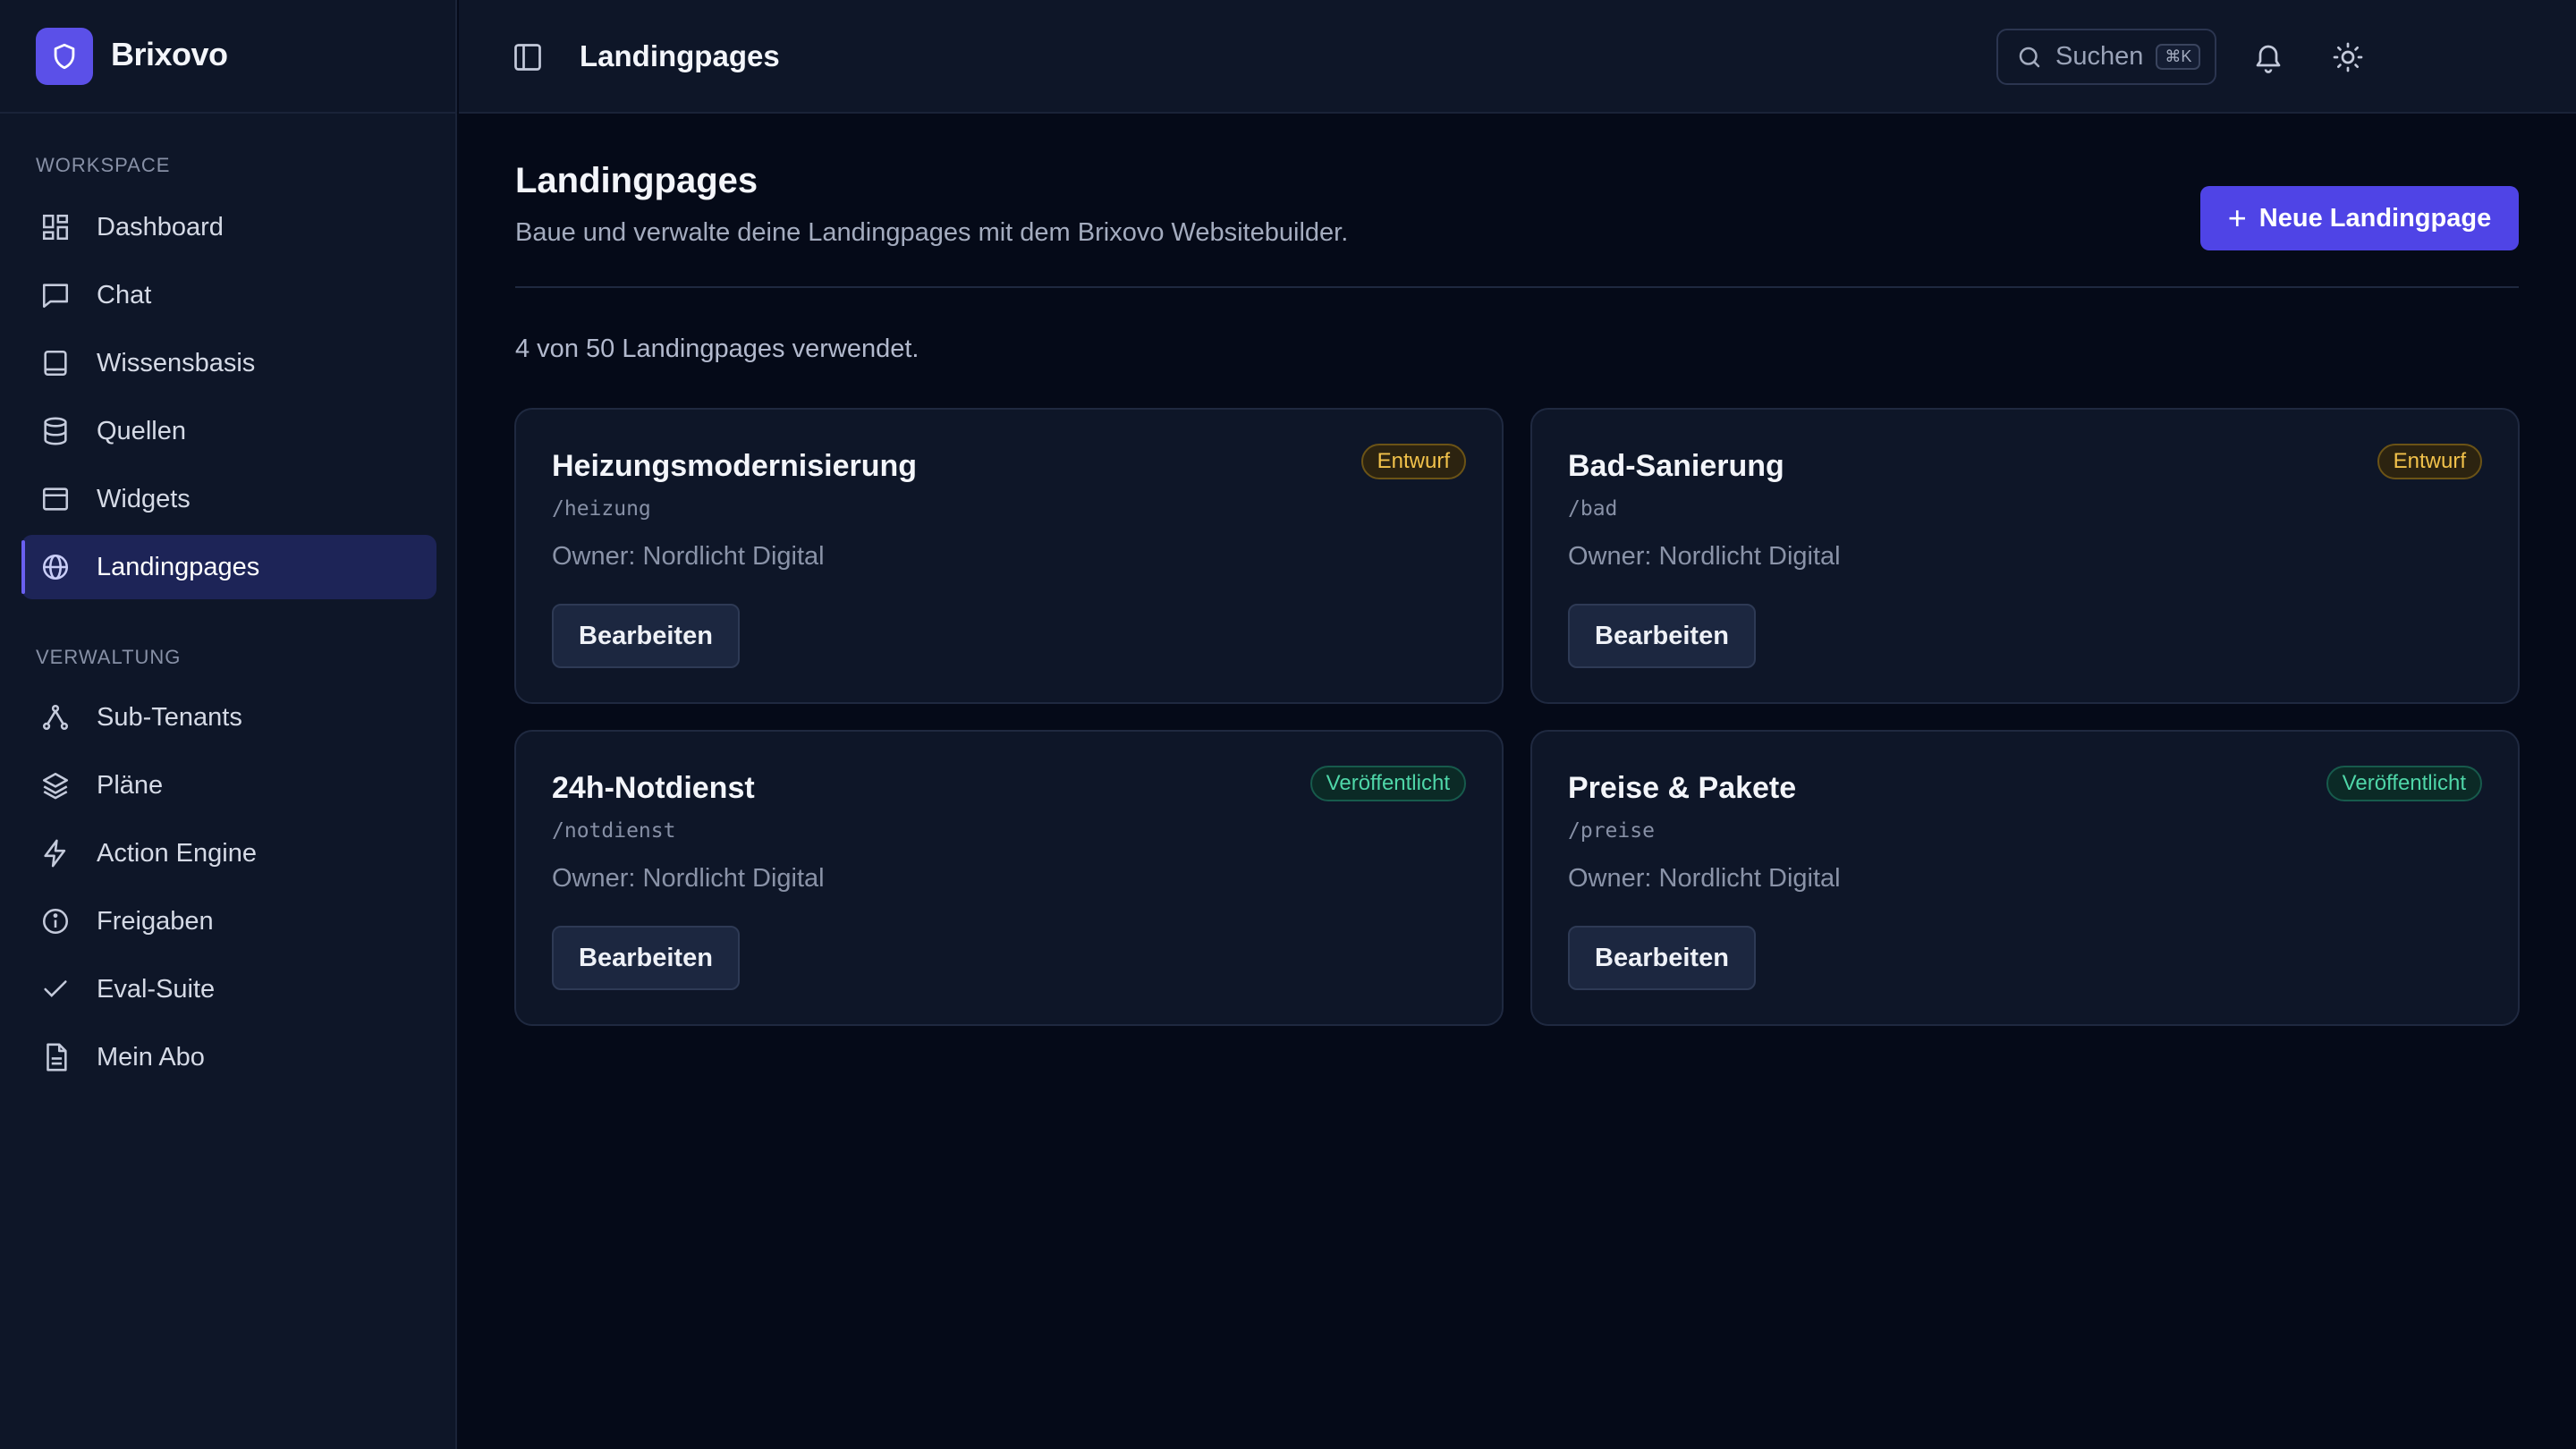 This screenshot has width=2576, height=1449. What do you see at coordinates (1593, 509) in the screenshot?
I see `card-slug: /bad` at bounding box center [1593, 509].